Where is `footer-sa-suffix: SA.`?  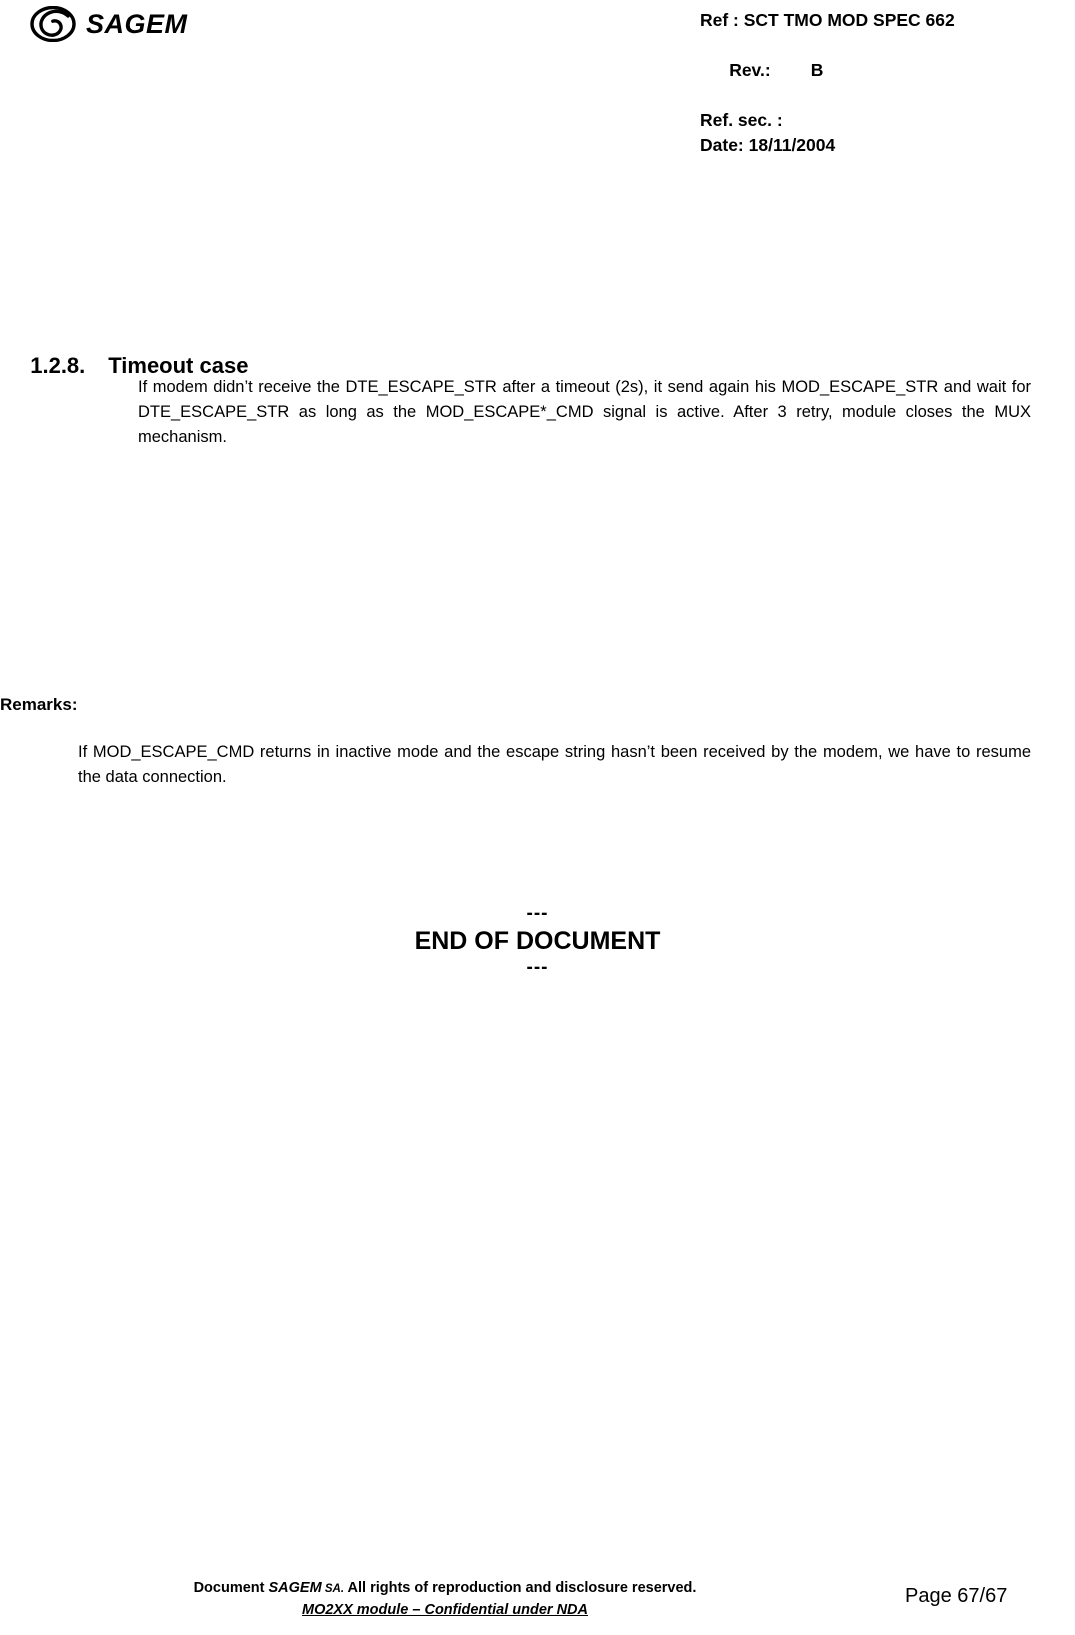 footer-sa-suffix: SA. is located at coordinates (333, 1589).